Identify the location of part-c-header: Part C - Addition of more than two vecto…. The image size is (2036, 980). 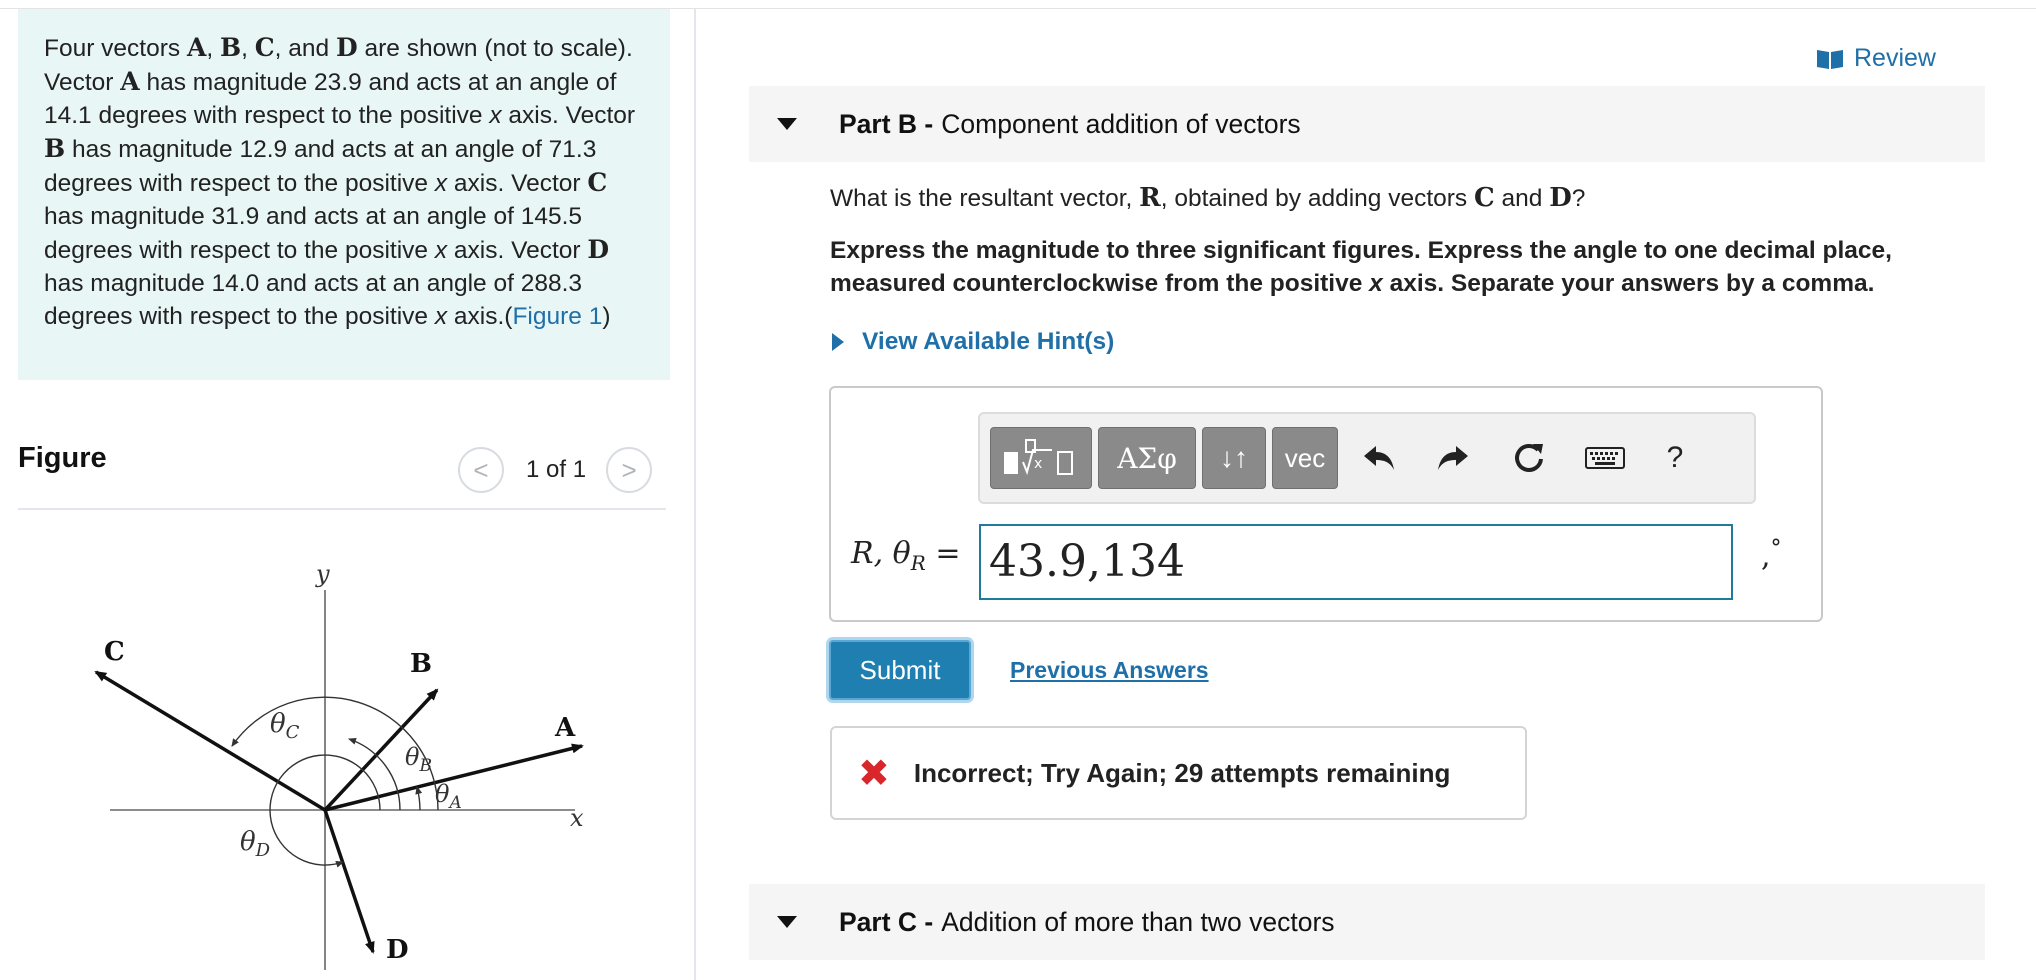
(1367, 922).